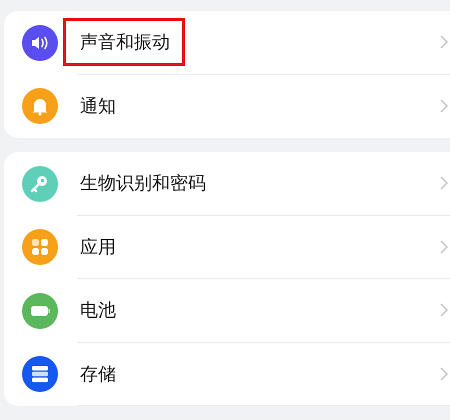 This screenshot has width=450, height=420. I want to click on battery-icon, so click(40, 310).